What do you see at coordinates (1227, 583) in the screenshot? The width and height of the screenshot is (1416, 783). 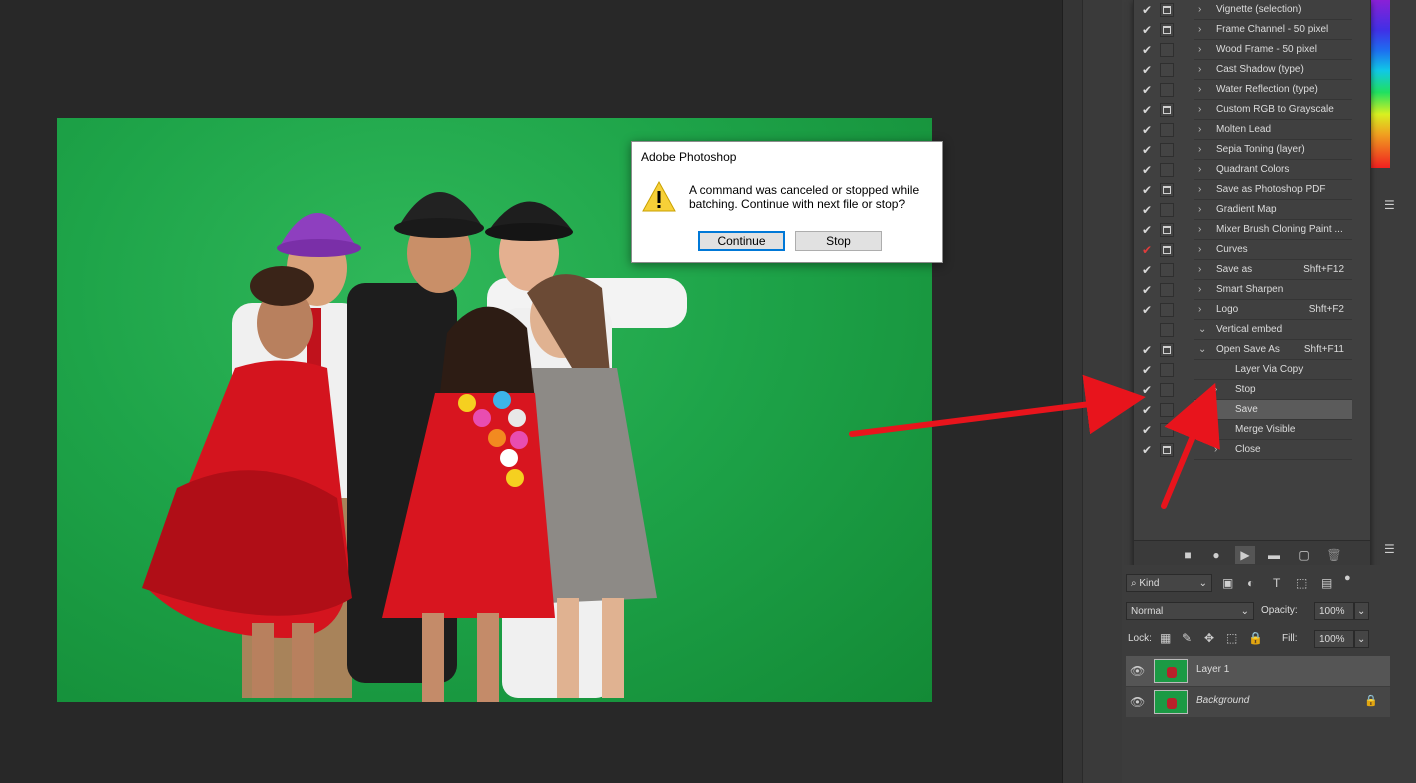 I see `pixel-filter-icon: ▣` at bounding box center [1227, 583].